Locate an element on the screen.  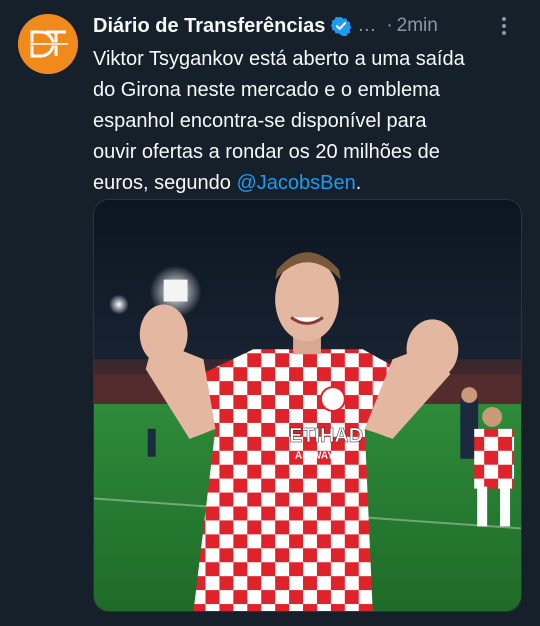
author-display-name: Diário de Transferências is located at coordinates (209, 26).